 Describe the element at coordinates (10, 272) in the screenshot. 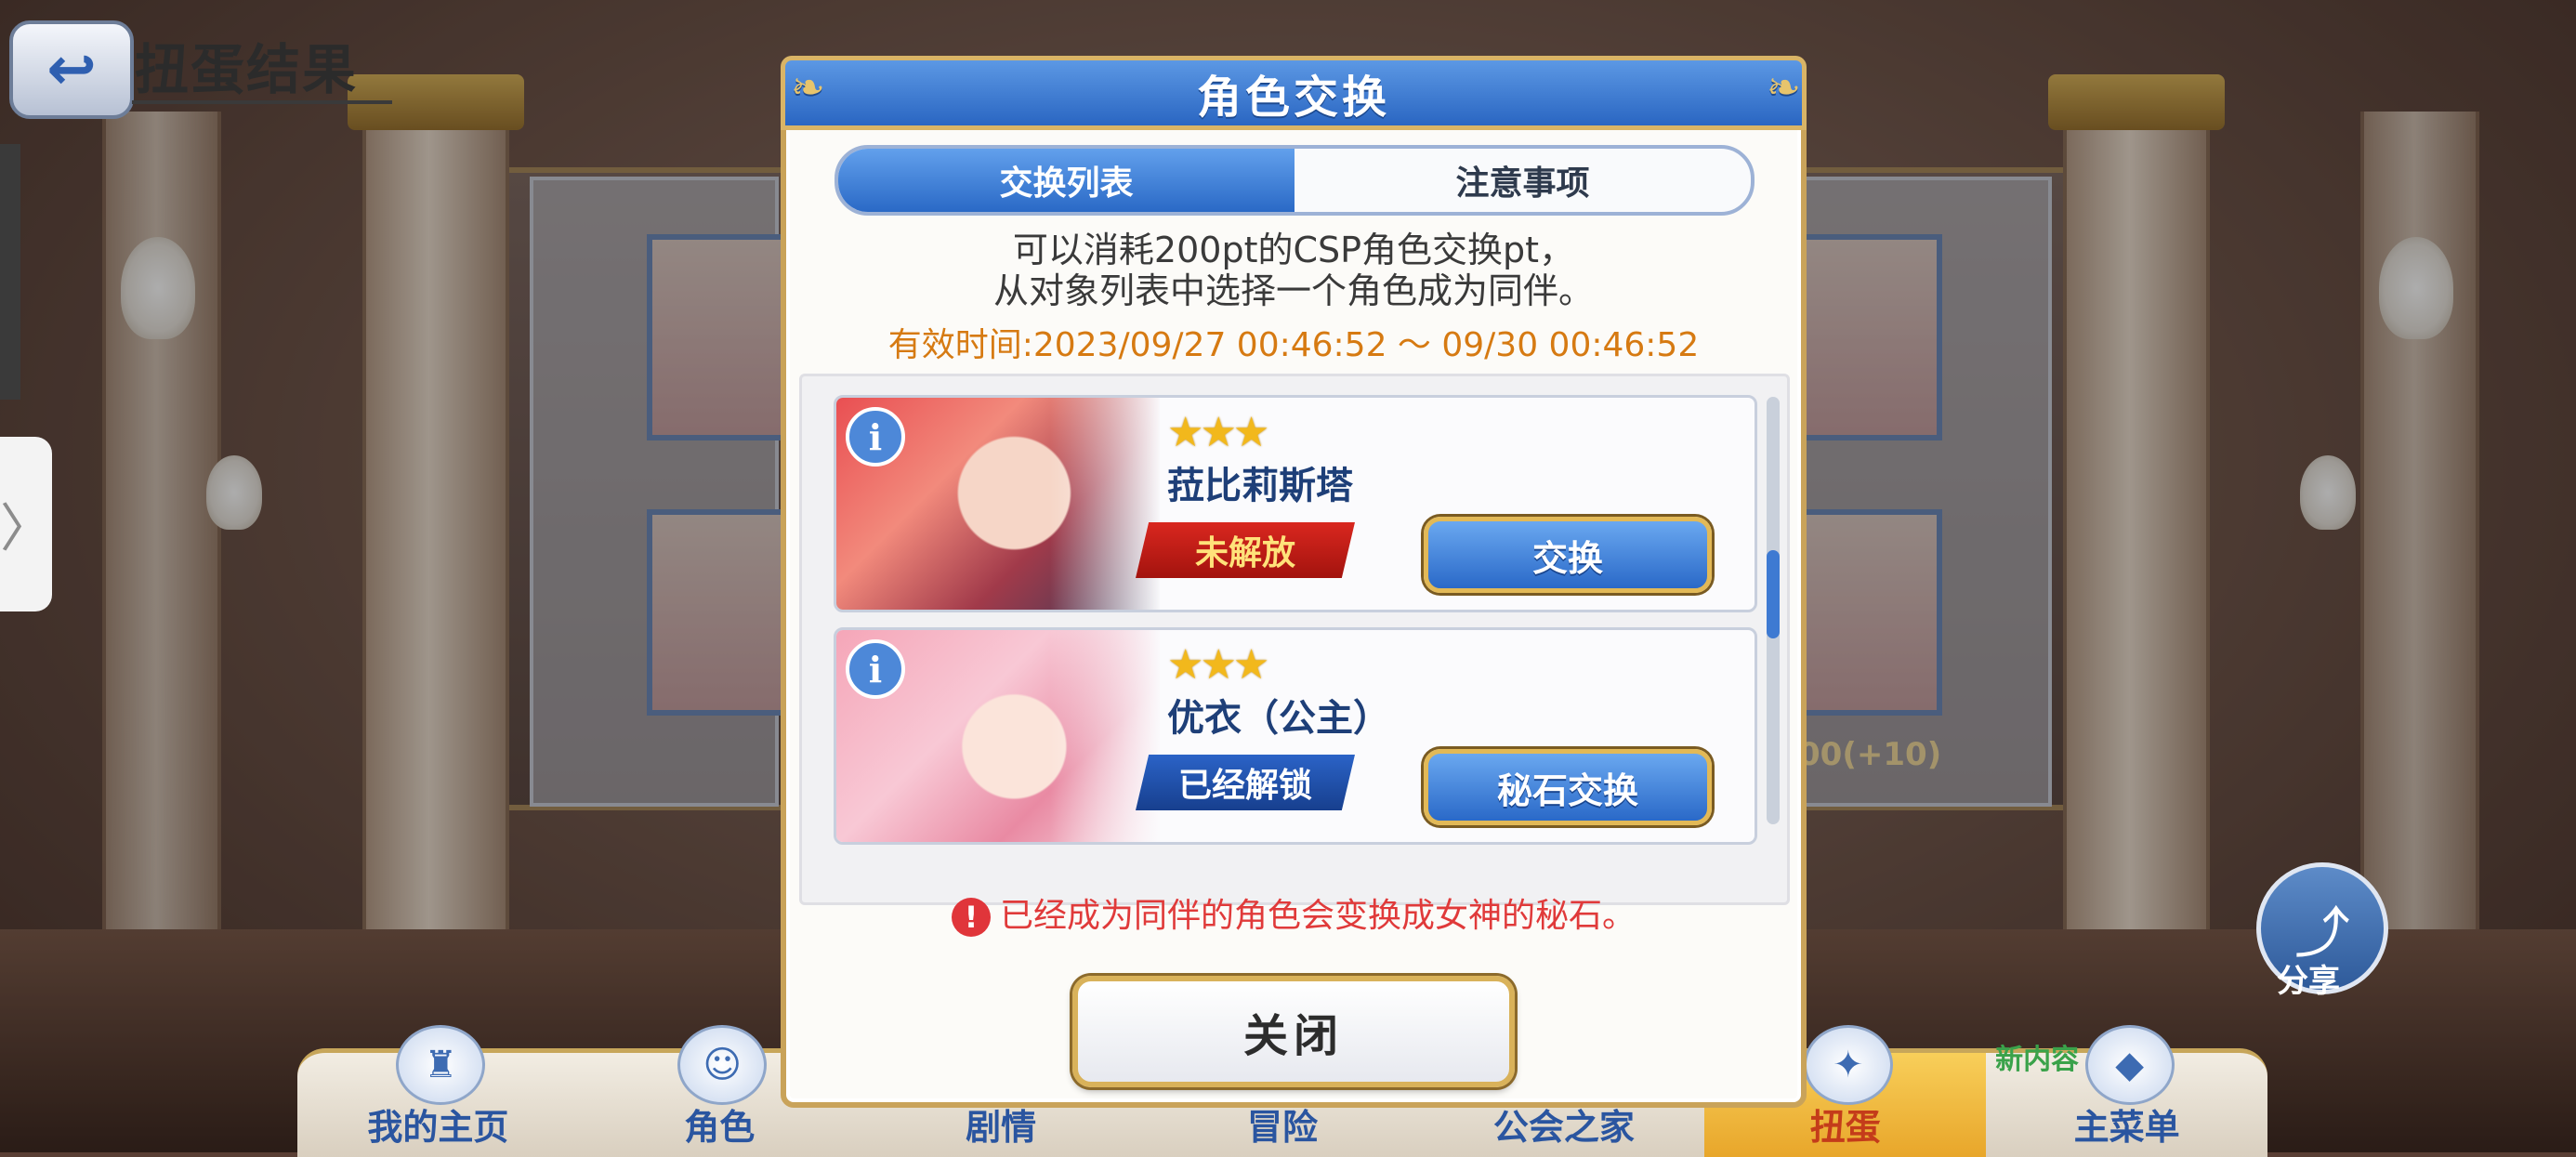

I see `side-strip` at that location.